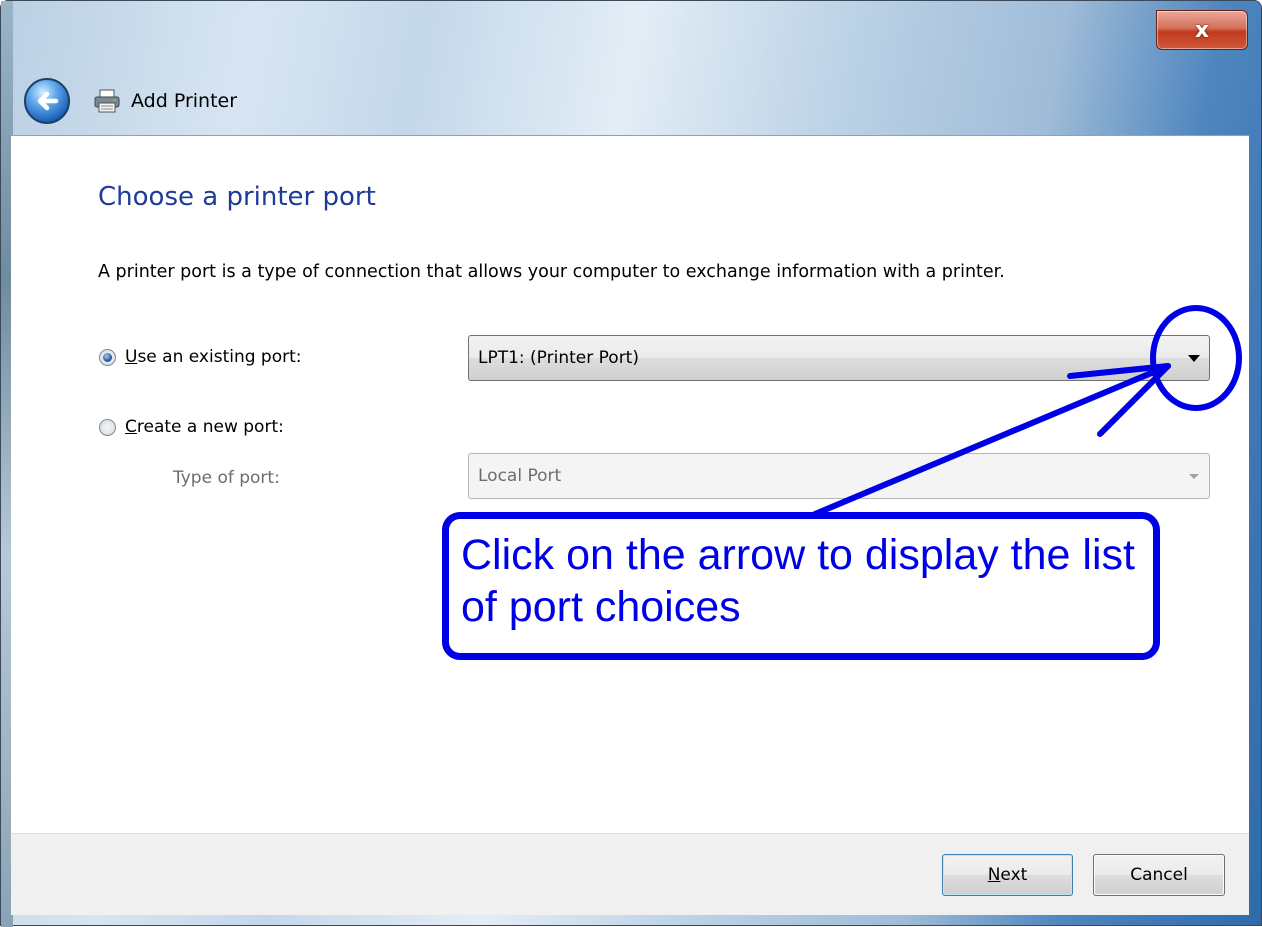 The width and height of the screenshot is (1262, 927). I want to click on back-button, so click(47, 101).